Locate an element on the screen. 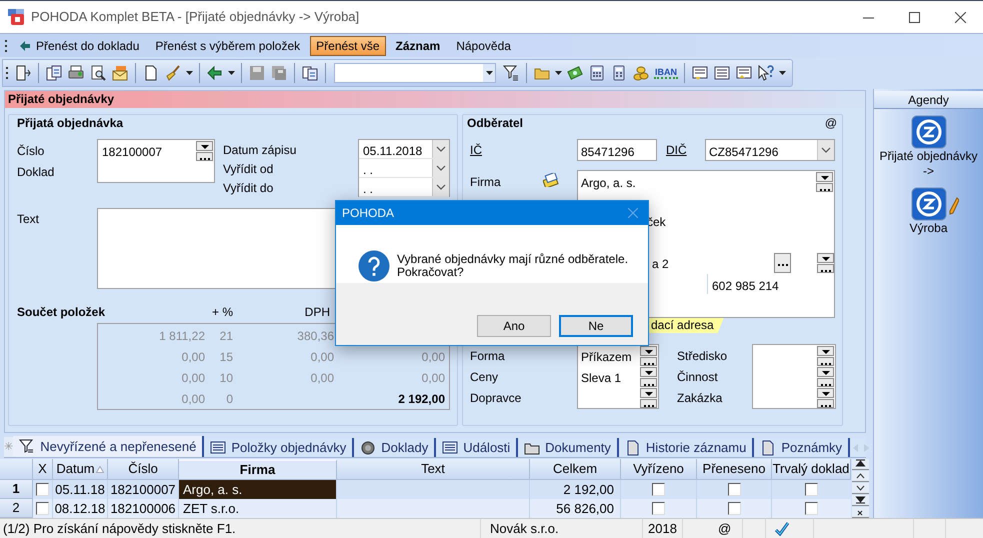 The image size is (983, 538). field-label: Firma is located at coordinates (486, 182).